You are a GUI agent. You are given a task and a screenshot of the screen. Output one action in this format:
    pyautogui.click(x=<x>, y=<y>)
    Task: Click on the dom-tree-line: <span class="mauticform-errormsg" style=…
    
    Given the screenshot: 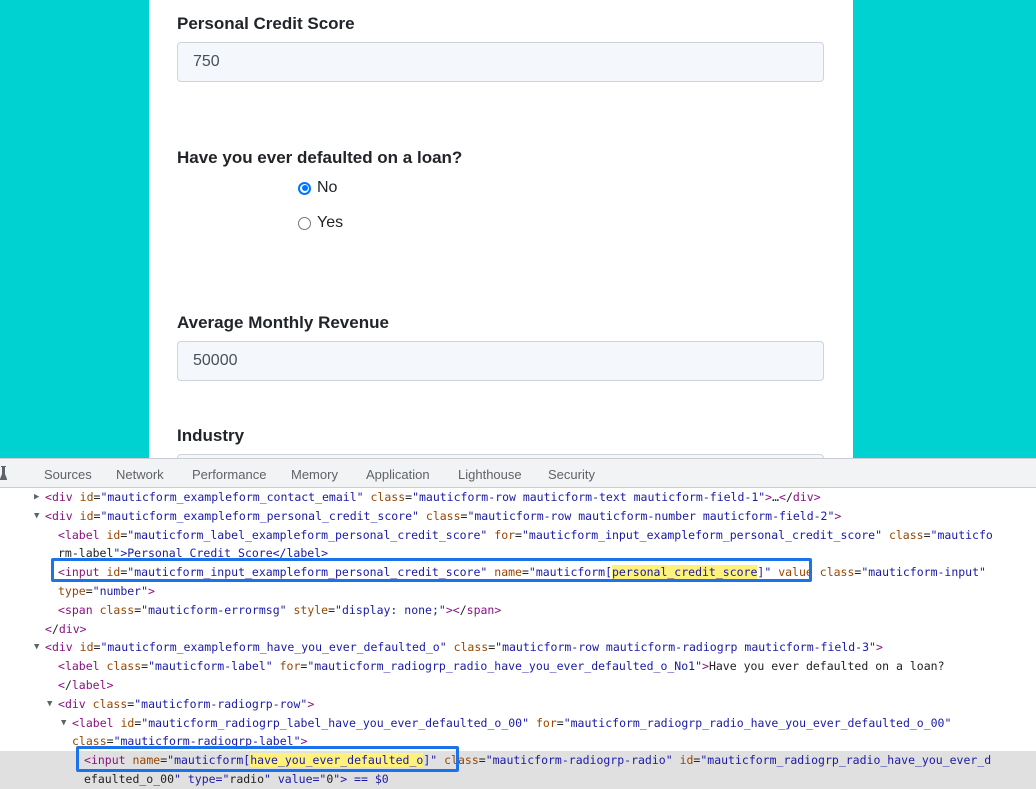 What is the action you would take?
    pyautogui.click(x=518, y=610)
    